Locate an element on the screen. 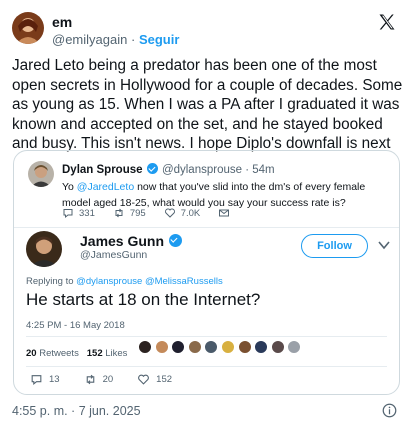 This screenshot has width=412, height=429. reply-author-line: Dylan Sprouse @dylansprouse · 54m is located at coordinates (168, 169).